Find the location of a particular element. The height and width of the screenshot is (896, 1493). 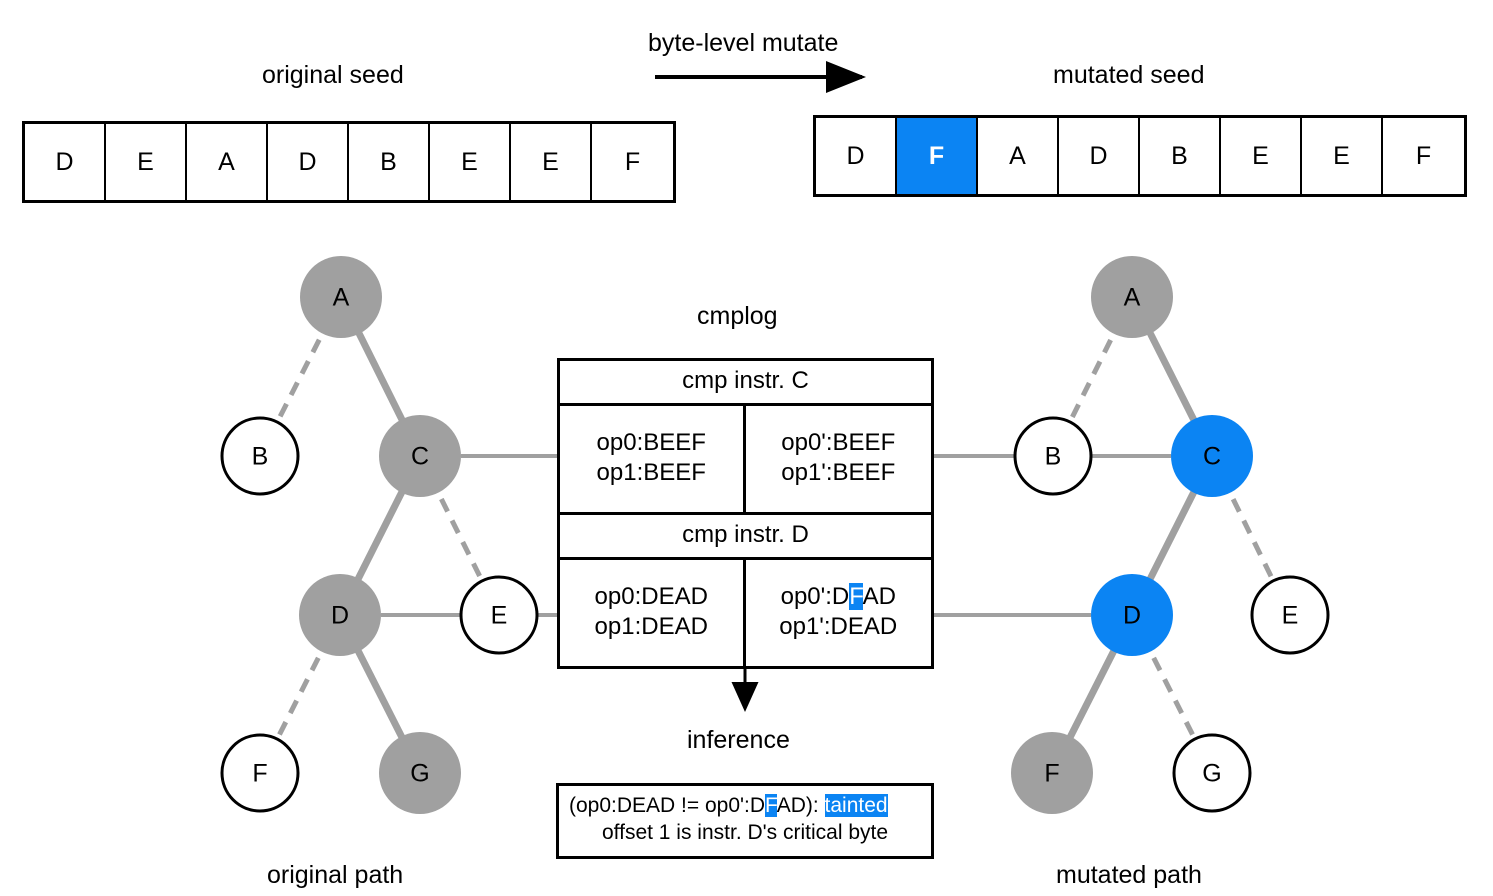

node-mutated-a is located at coordinates (1132, 297).